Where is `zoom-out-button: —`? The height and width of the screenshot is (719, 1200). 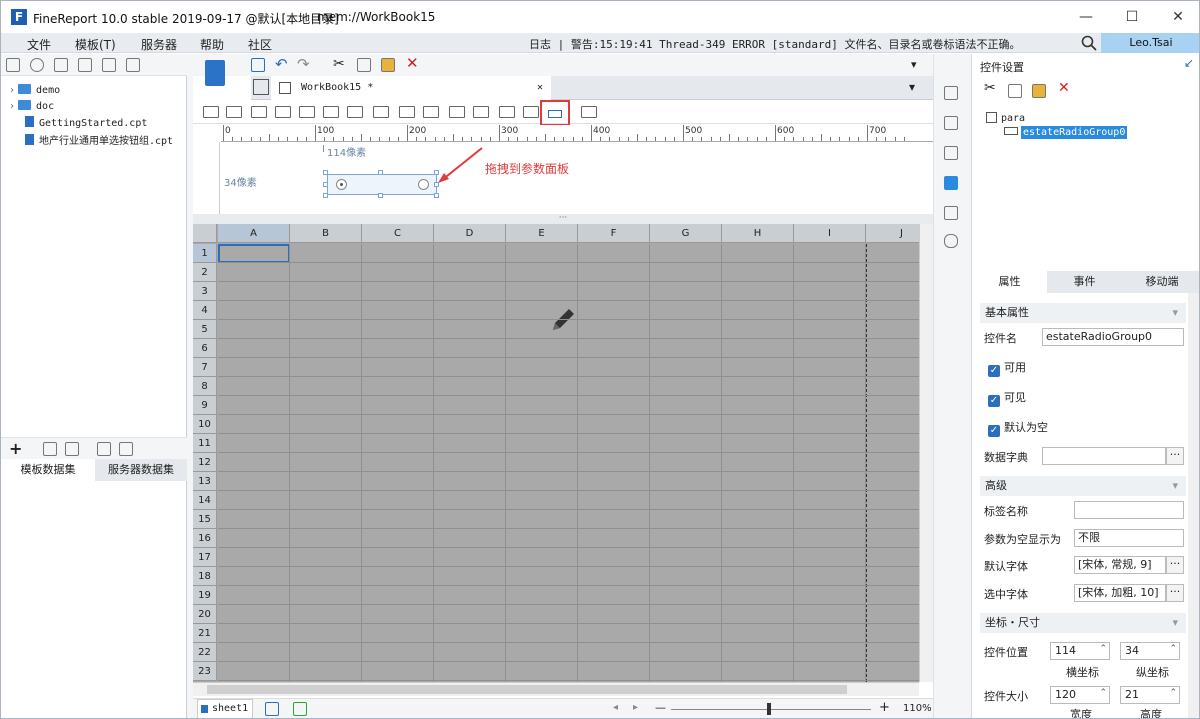 zoom-out-button: — is located at coordinates (660, 707).